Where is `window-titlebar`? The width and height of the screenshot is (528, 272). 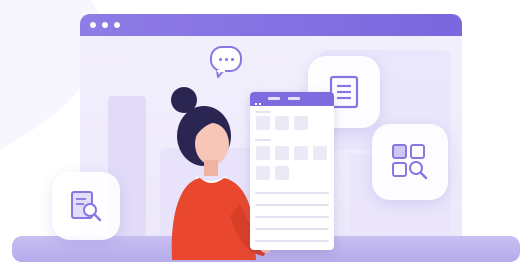
window-titlebar is located at coordinates (271, 25).